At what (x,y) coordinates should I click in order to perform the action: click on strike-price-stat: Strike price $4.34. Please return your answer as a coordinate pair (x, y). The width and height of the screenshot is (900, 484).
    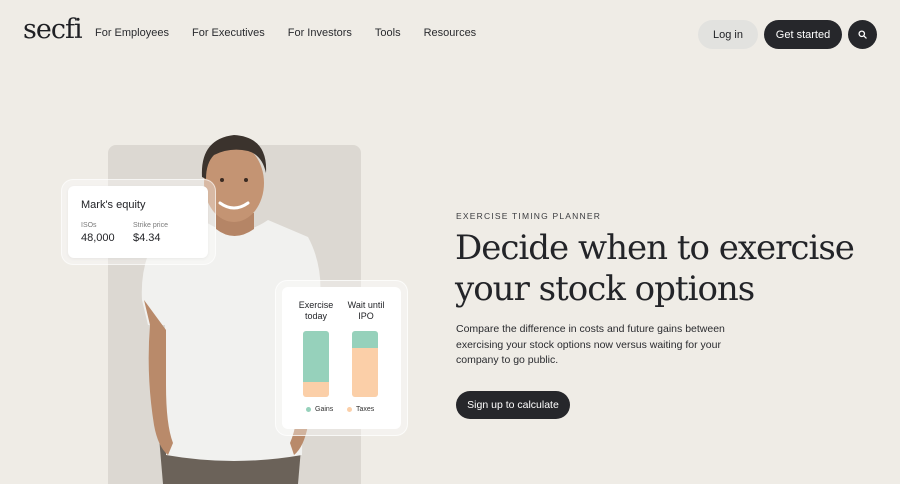
    Looking at the image, I should click on (150, 233).